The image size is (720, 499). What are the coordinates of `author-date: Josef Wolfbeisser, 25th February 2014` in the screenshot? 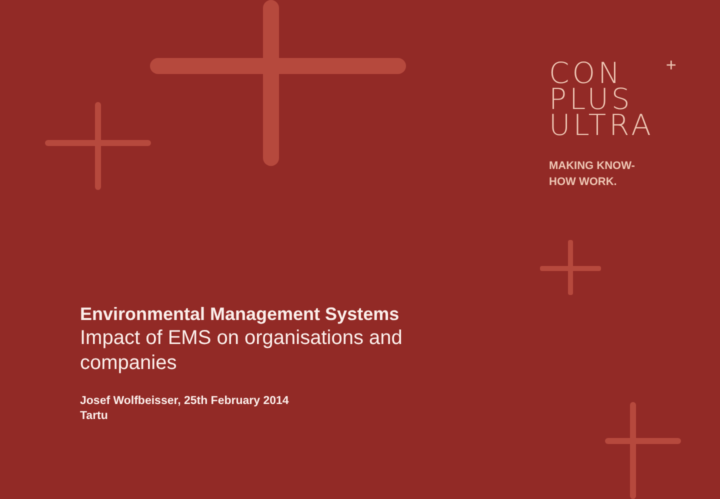 It's located at (185, 401).